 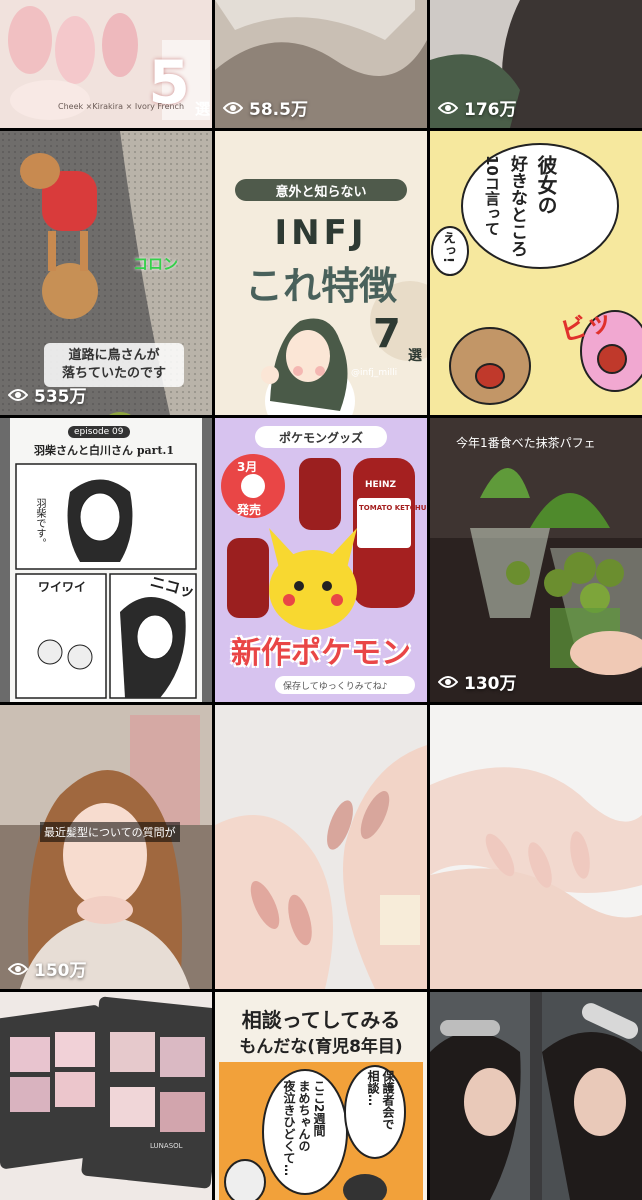 What do you see at coordinates (415, 356) in the screenshot?
I see `tile-5-number-suffix: 選` at bounding box center [415, 356].